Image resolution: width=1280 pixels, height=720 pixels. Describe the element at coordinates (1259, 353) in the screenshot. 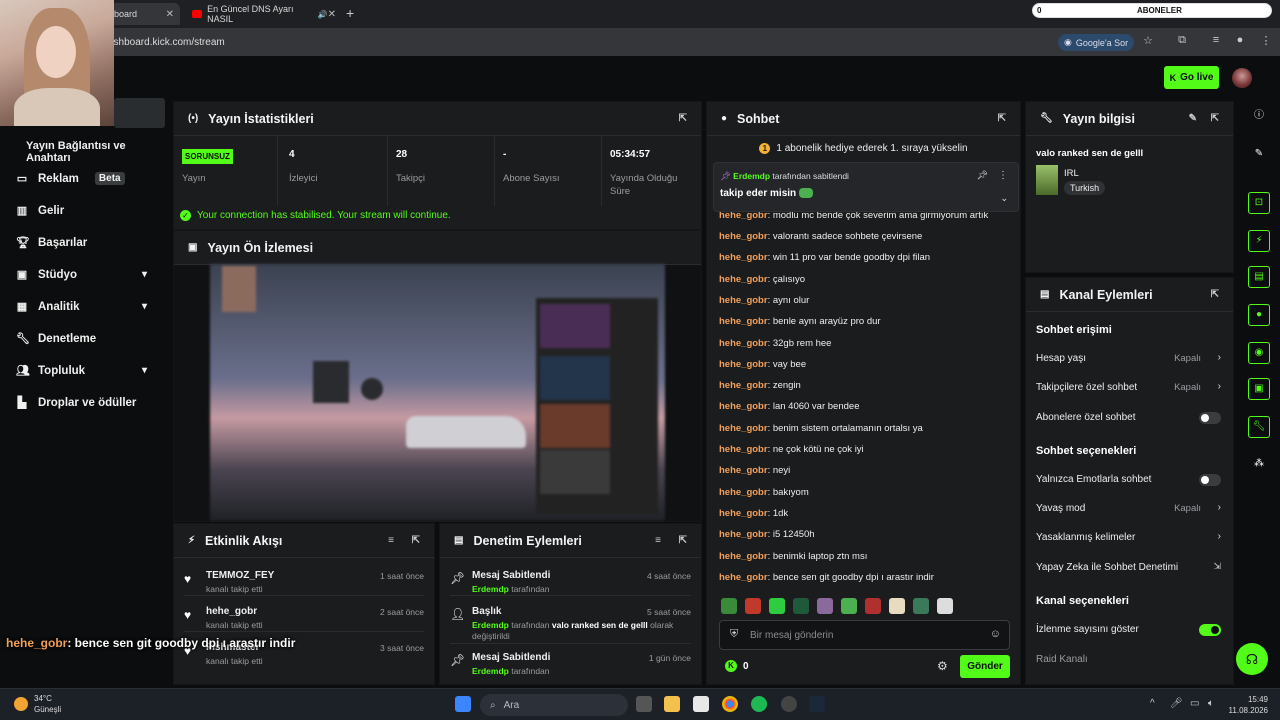

I see `broadcast-icon: ◉` at that location.